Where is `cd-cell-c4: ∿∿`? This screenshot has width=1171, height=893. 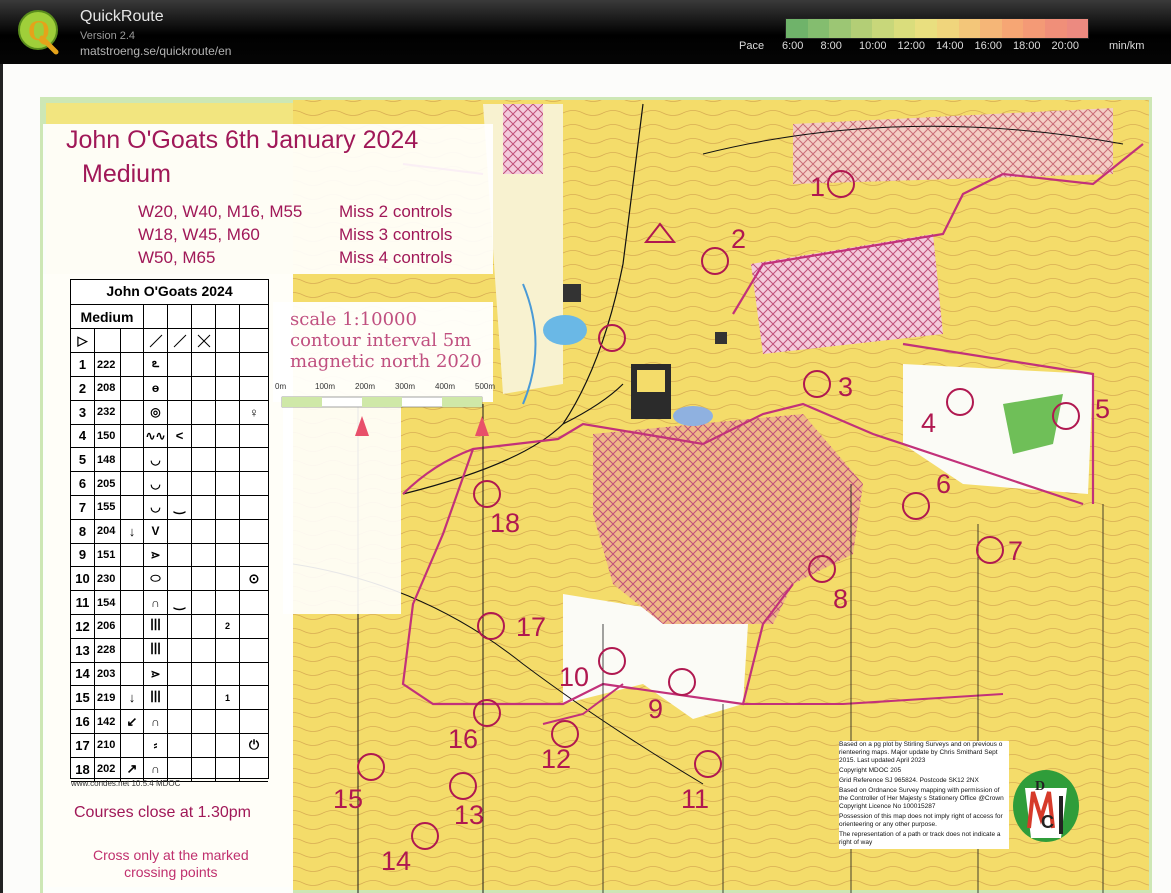 cd-cell-c4: ∿∿ is located at coordinates (156, 436).